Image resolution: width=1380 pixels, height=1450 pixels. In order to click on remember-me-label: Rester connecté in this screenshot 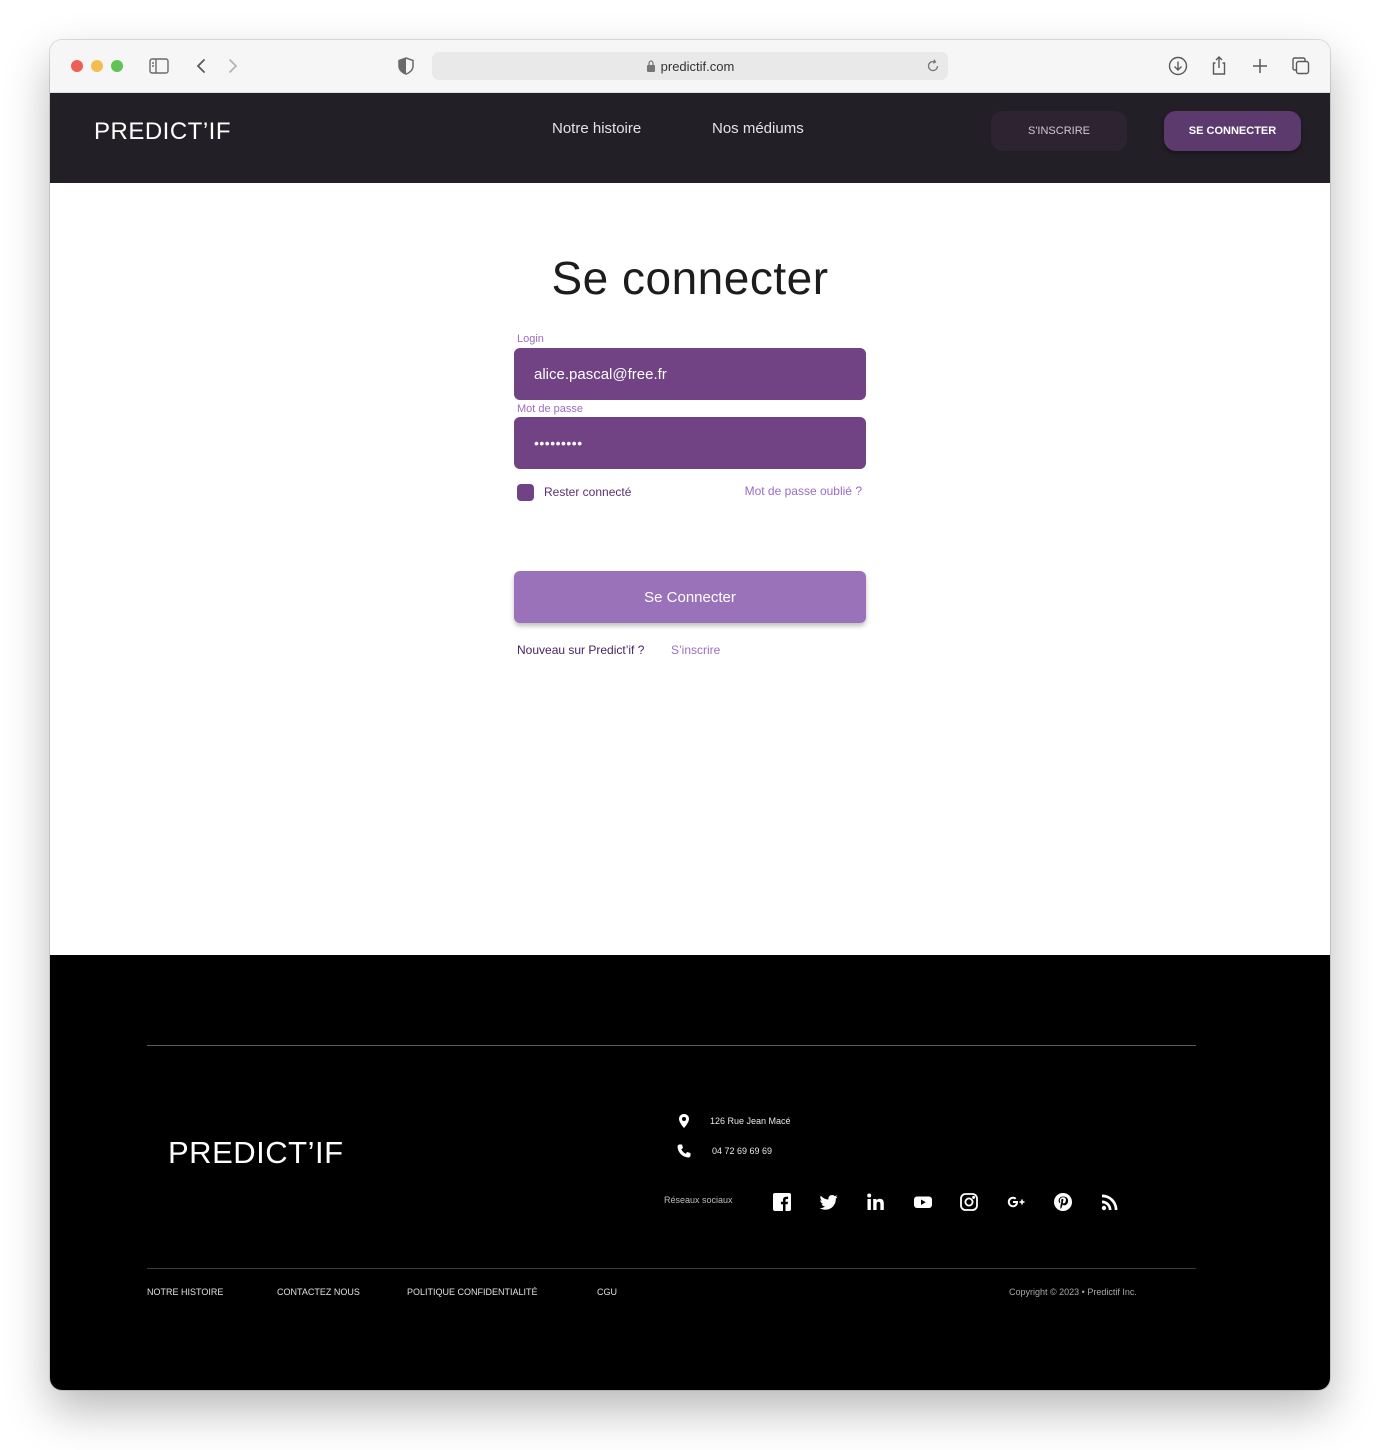, I will do `click(587, 492)`.